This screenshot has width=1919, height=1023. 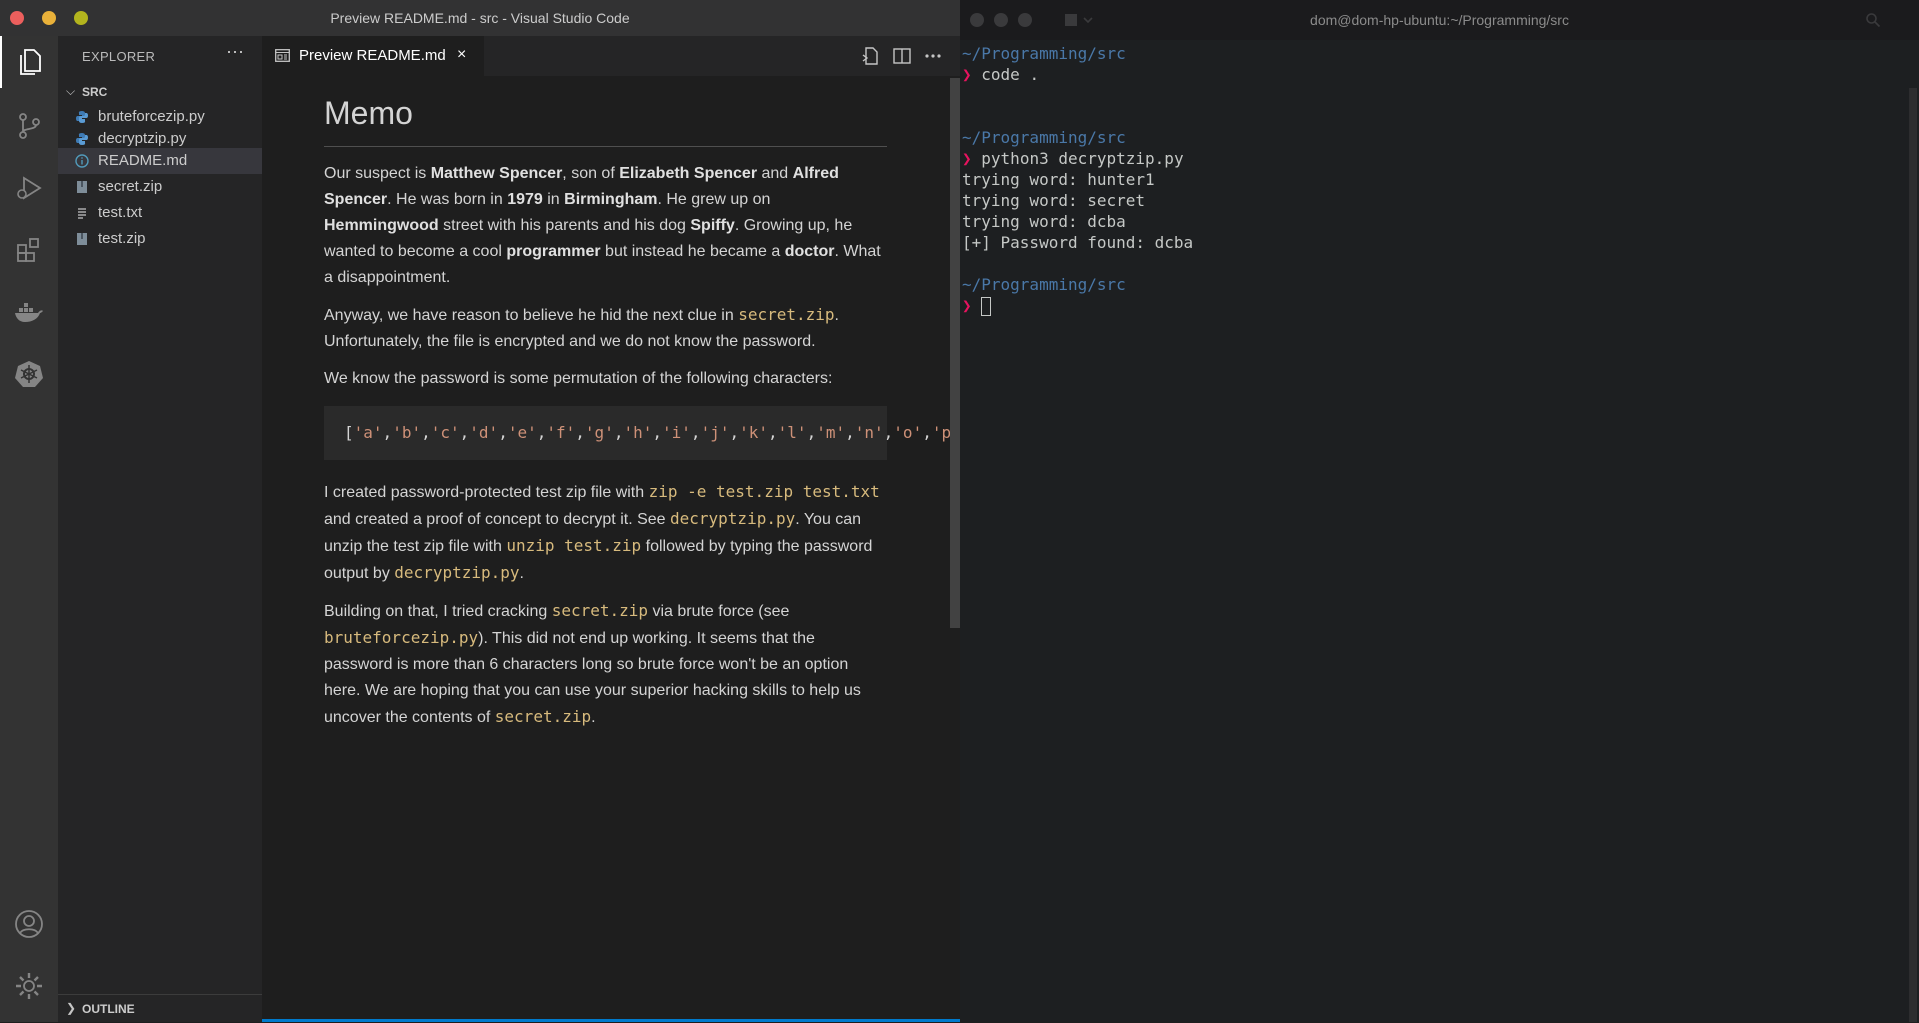 What do you see at coordinates (407, 432) in the screenshot?
I see `code-string: 'b'` at bounding box center [407, 432].